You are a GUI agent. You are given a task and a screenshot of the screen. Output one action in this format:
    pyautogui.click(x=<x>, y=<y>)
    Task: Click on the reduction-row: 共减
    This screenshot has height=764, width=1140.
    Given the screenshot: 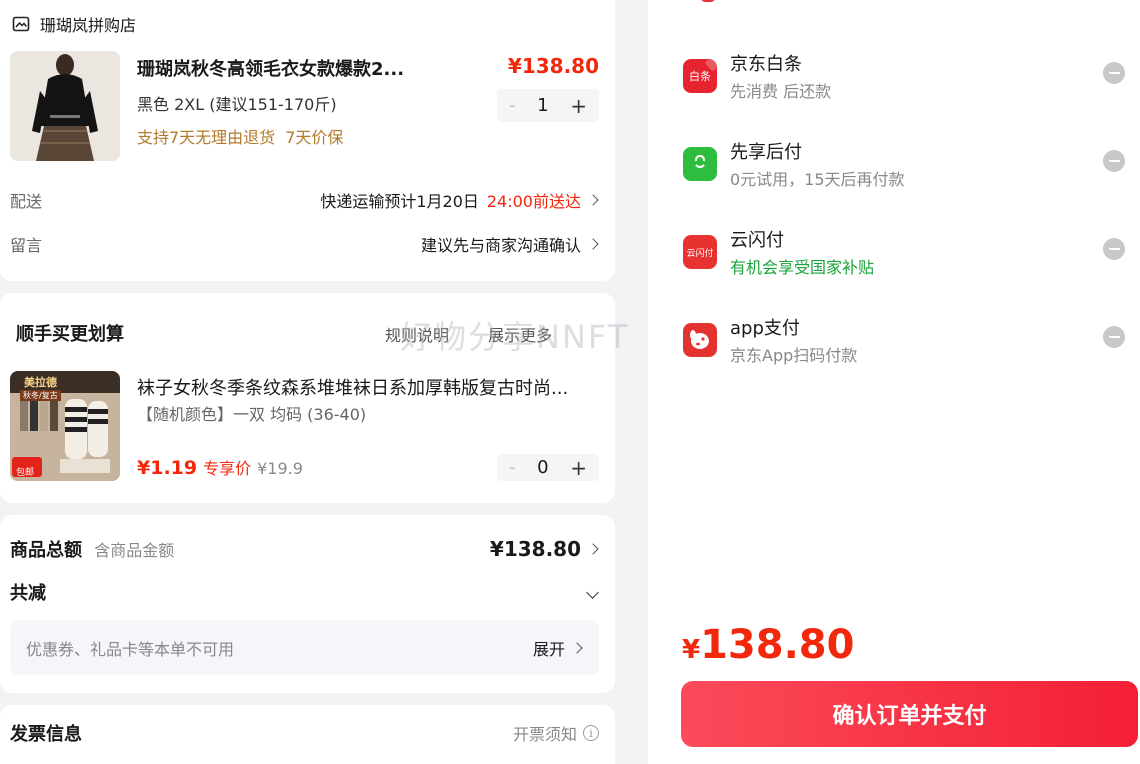 What is the action you would take?
    pyautogui.click(x=304, y=592)
    